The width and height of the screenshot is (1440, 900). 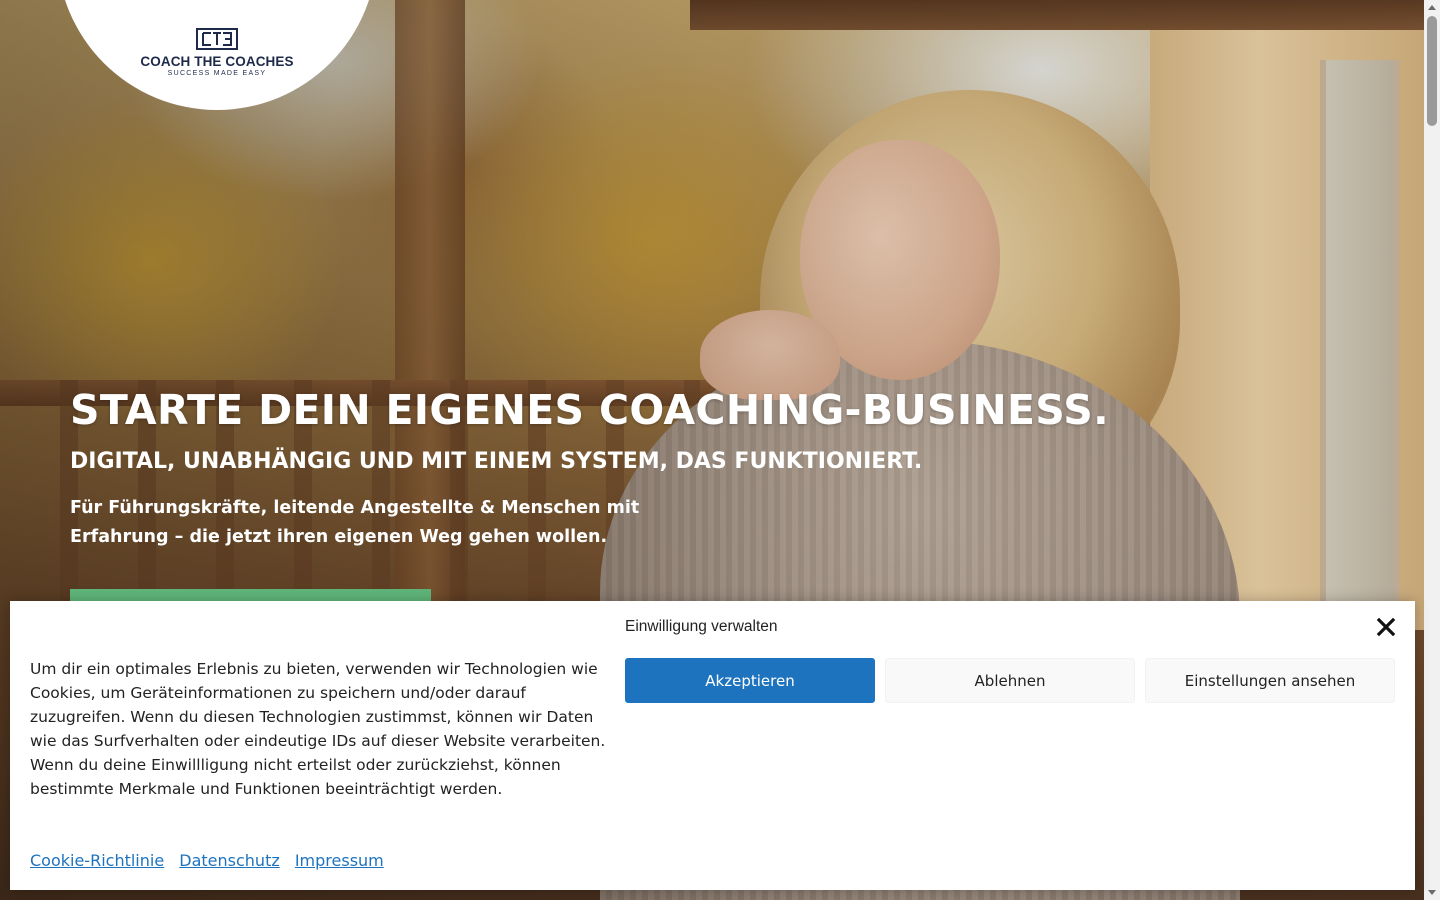 What do you see at coordinates (217, 52) in the screenshot?
I see `site-logo: COACH THE COACHES SUCCESS MADE EASY` at bounding box center [217, 52].